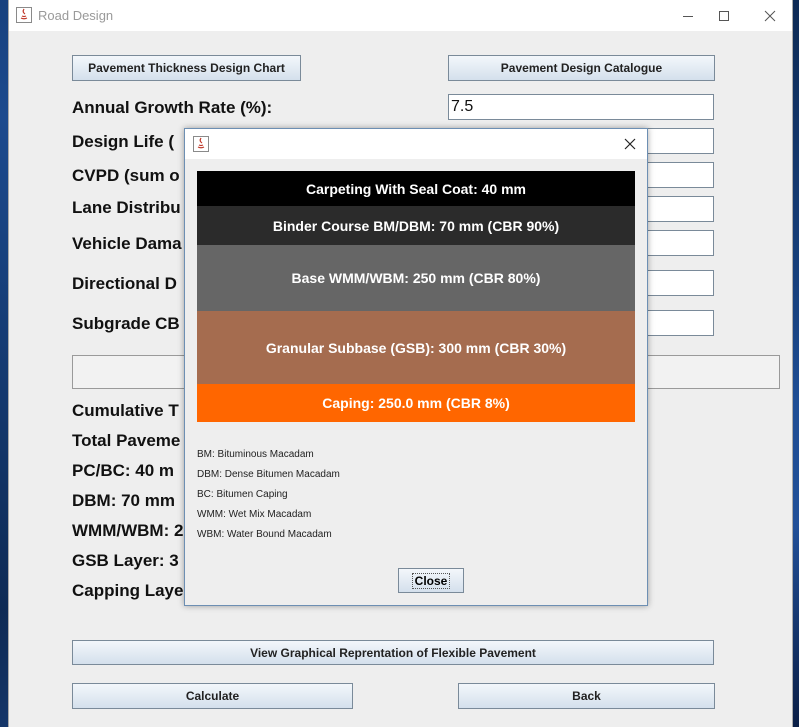 Image resolution: width=799 pixels, height=727 pixels. I want to click on dbm-label: DBM: 70 mm, so click(123, 500).